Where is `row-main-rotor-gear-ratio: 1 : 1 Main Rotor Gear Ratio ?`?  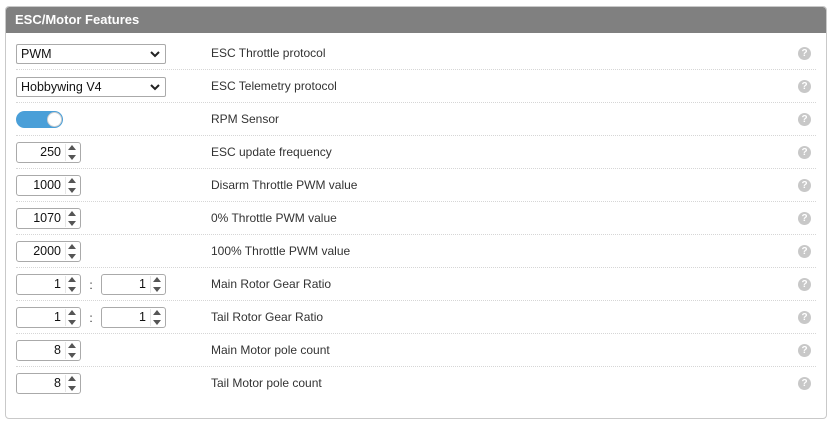
row-main-rotor-gear-ratio: 1 : 1 Main Rotor Gear Ratio ? is located at coordinates (416, 284).